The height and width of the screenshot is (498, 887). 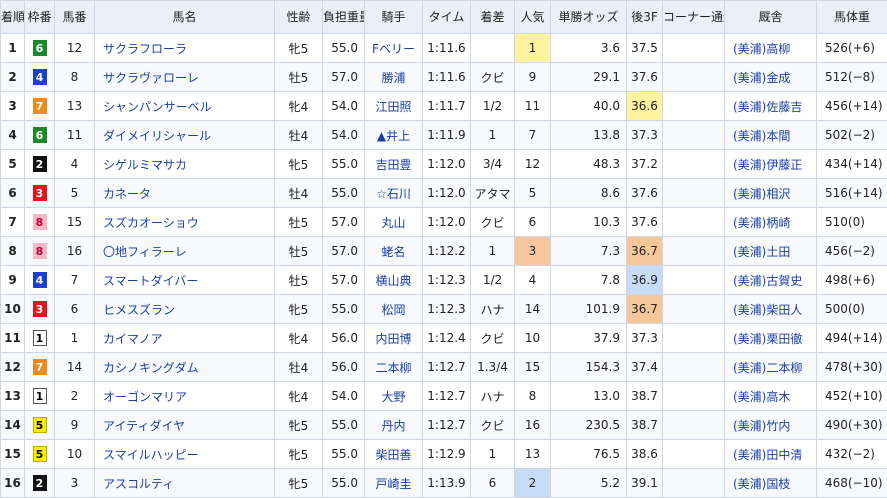 I want to click on odds-cell: 154.3, so click(x=589, y=367).